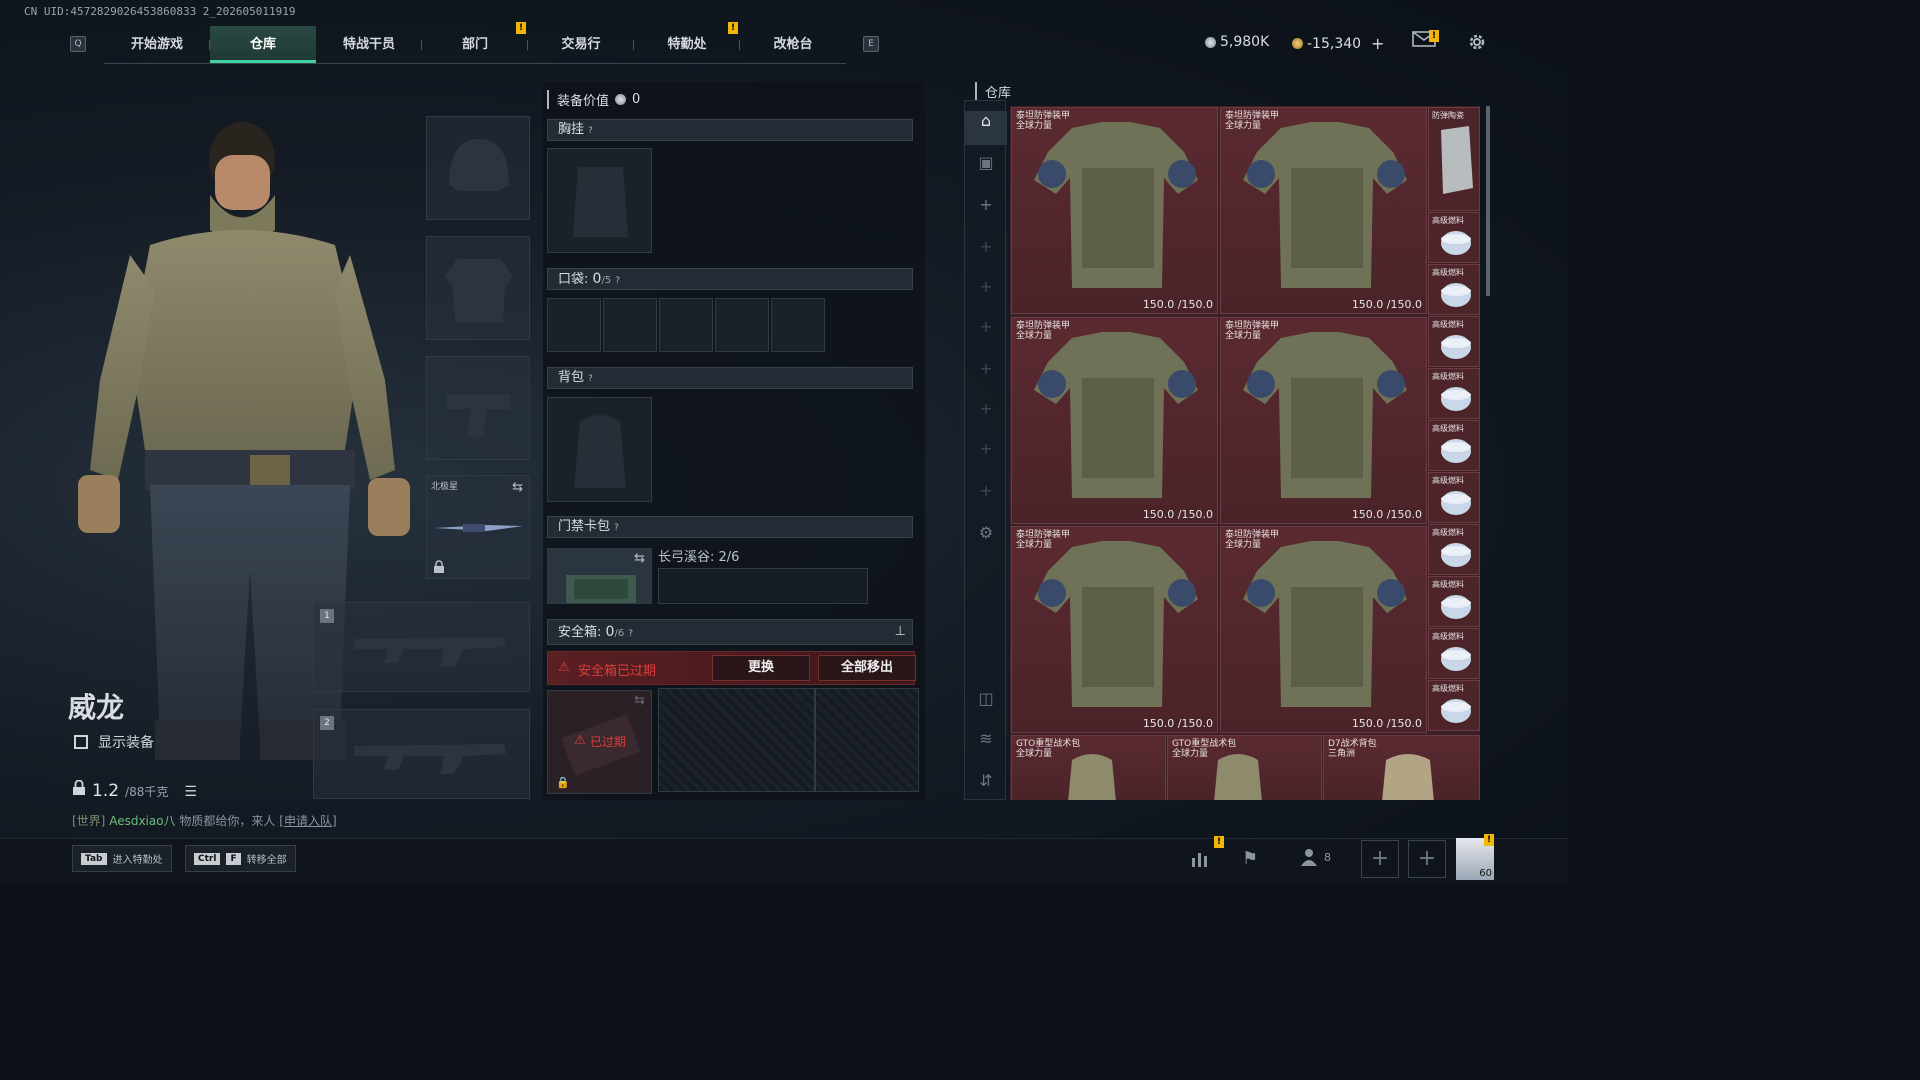 The width and height of the screenshot is (1920, 1080). What do you see at coordinates (89, 821) in the screenshot?
I see `chat-channel: [世界]` at bounding box center [89, 821].